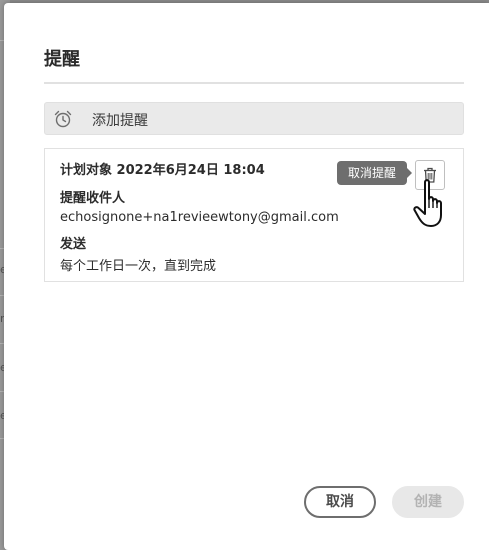 The image size is (489, 550). Describe the element at coordinates (254, 83) in the screenshot. I see `title-divider` at that location.